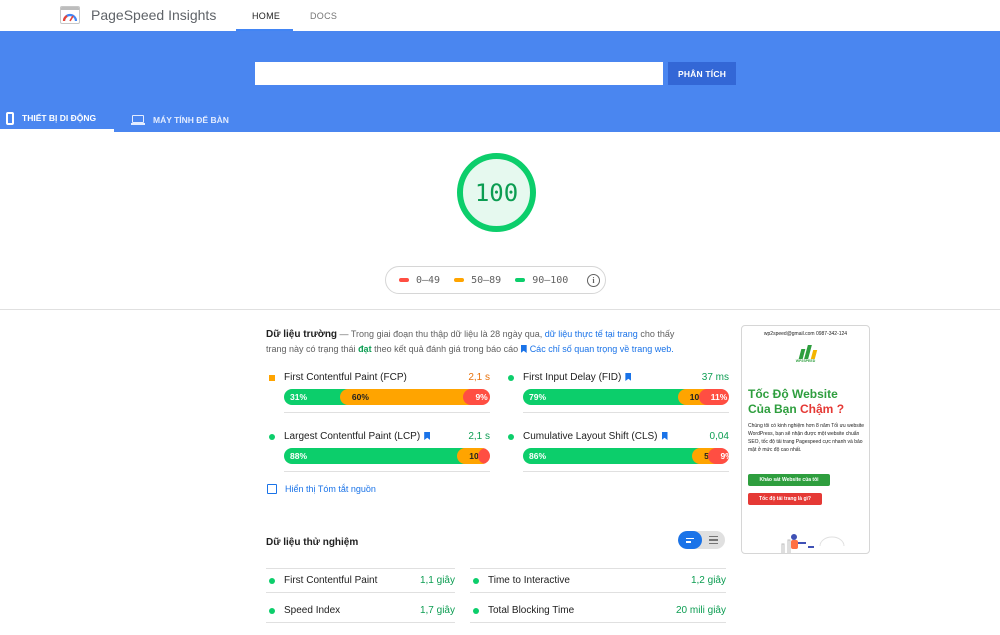  Describe the element at coordinates (789, 480) in the screenshot. I see `ad-survey-button: Khảo sát Website của tôi` at that location.